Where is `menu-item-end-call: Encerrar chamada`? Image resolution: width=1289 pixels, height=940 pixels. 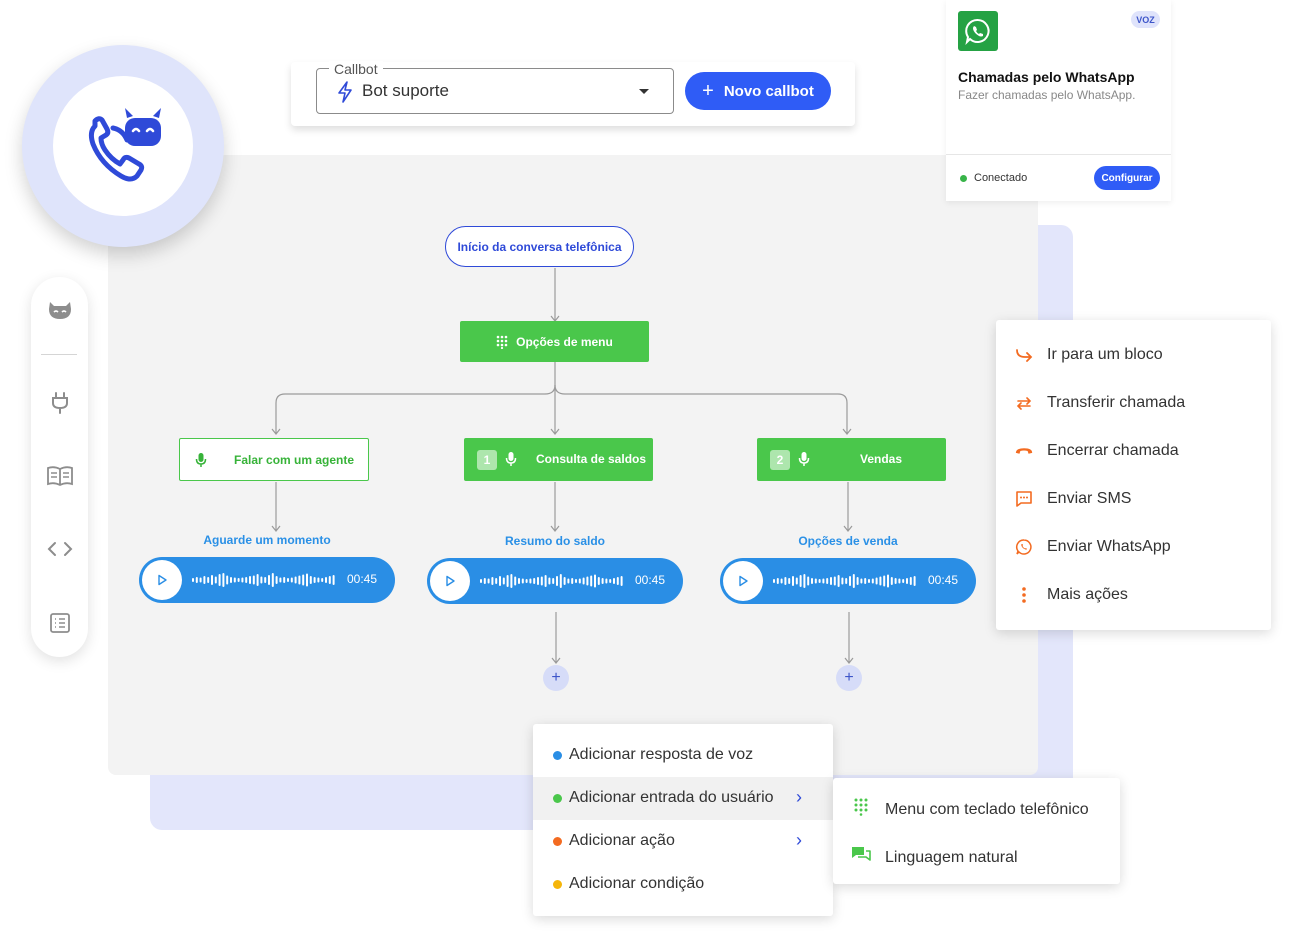 menu-item-end-call: Encerrar chamada is located at coordinates (1133, 451).